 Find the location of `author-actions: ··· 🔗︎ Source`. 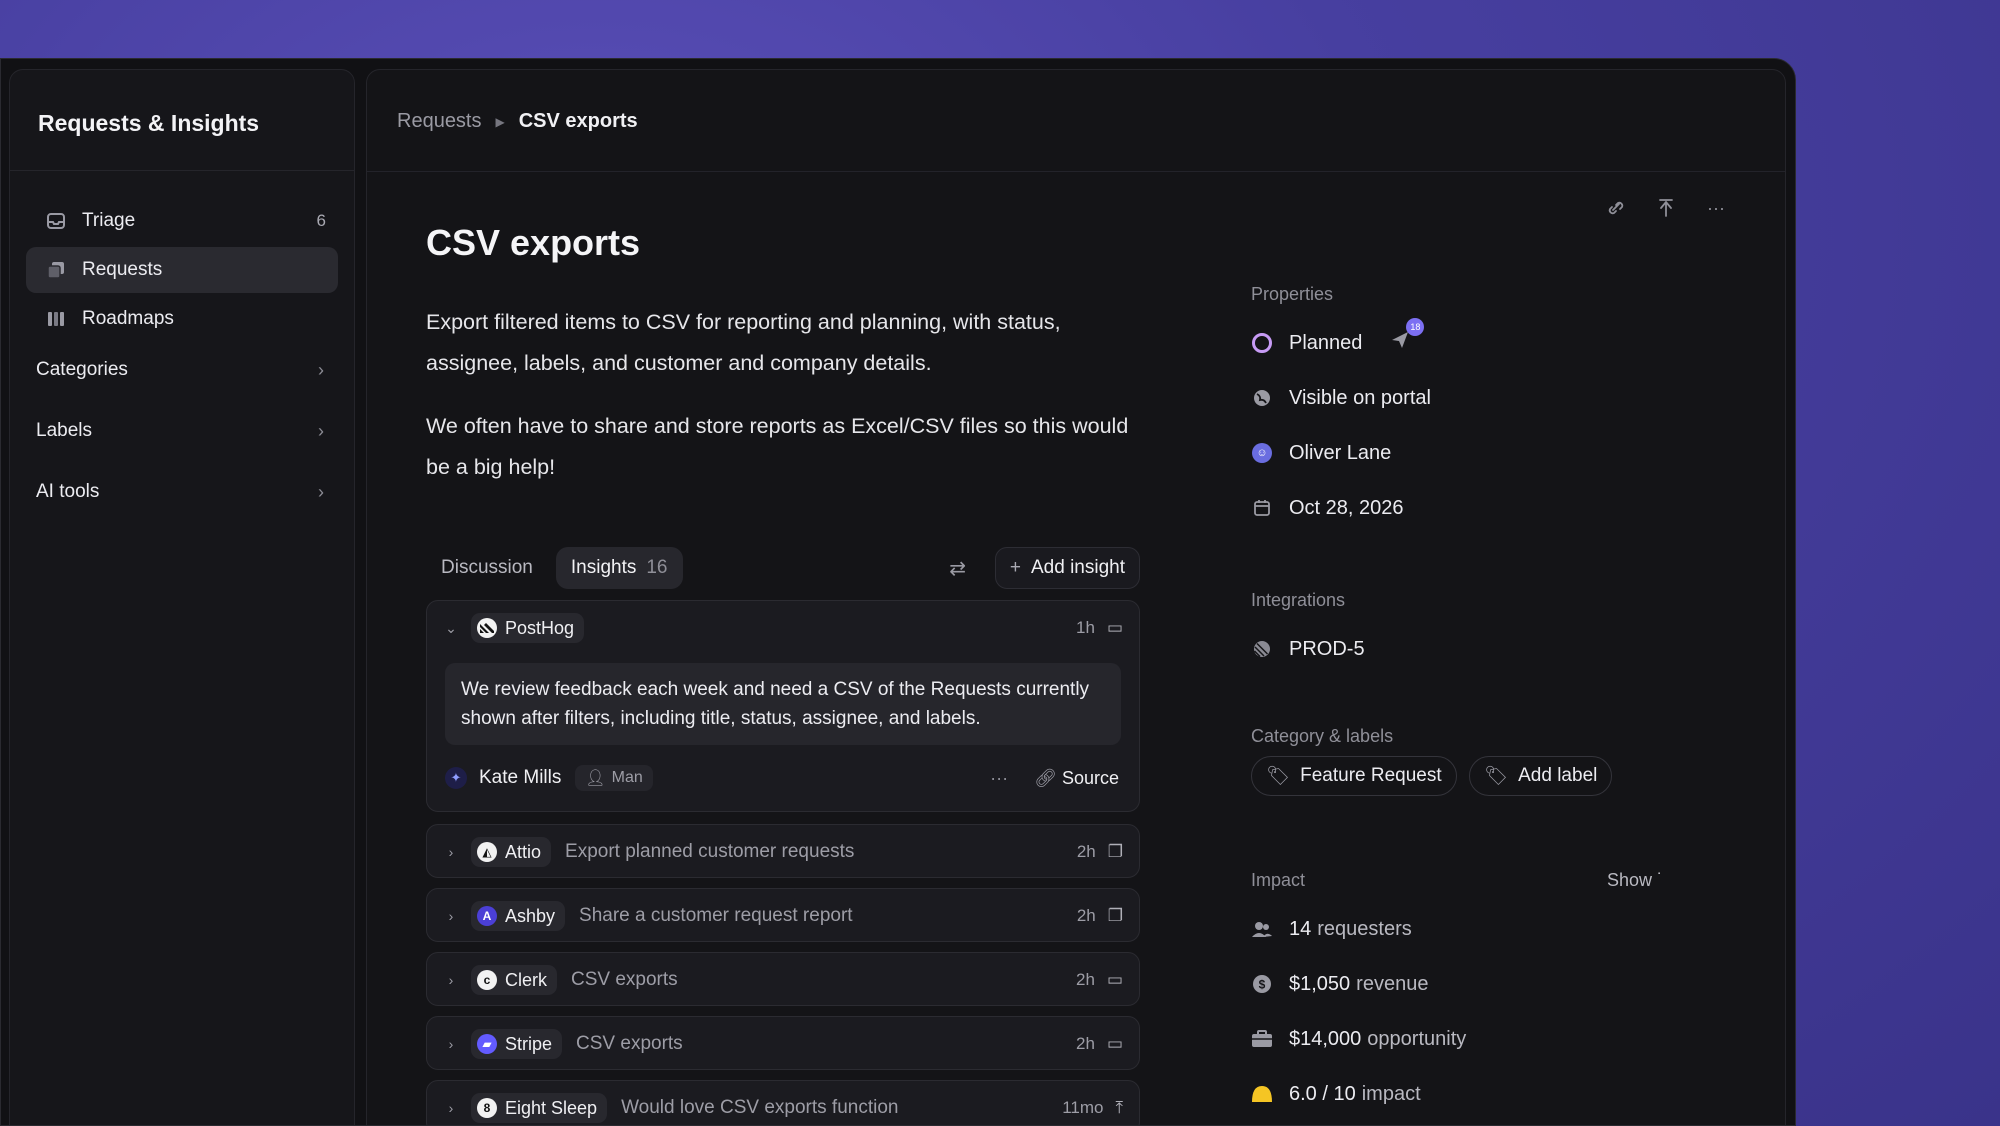

author-actions: ··· 🔗︎ Source is located at coordinates (1054, 778).